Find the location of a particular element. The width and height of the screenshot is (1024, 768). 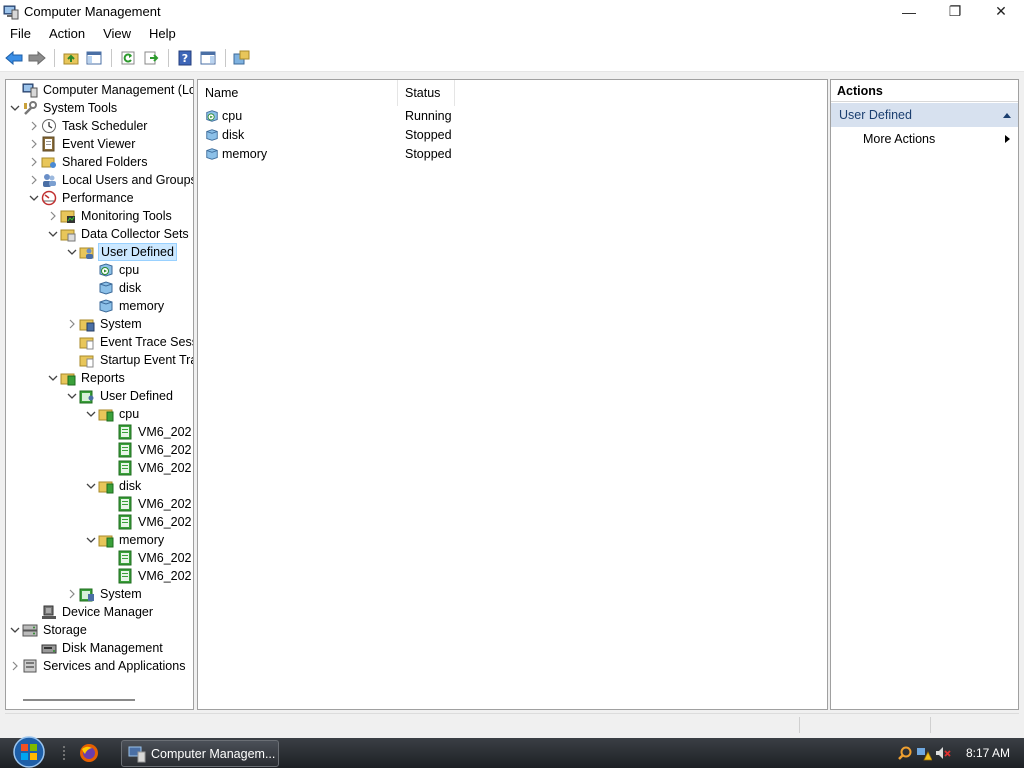

close-button: ✕ is located at coordinates (1001, 11).